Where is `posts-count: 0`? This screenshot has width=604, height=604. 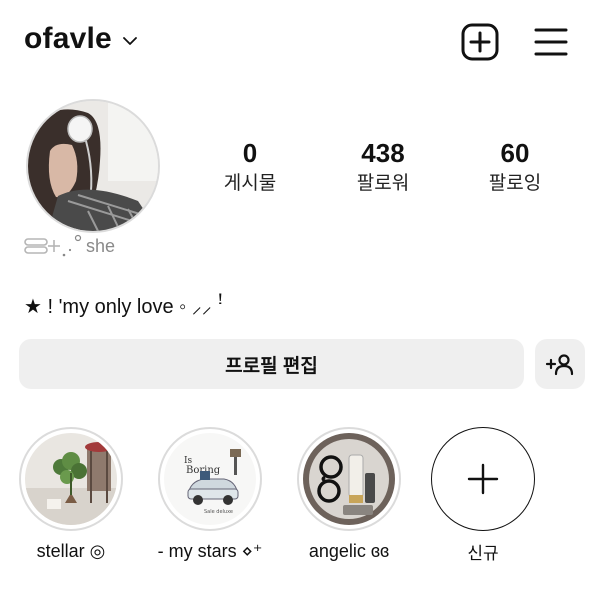 posts-count: 0 is located at coordinates (250, 153).